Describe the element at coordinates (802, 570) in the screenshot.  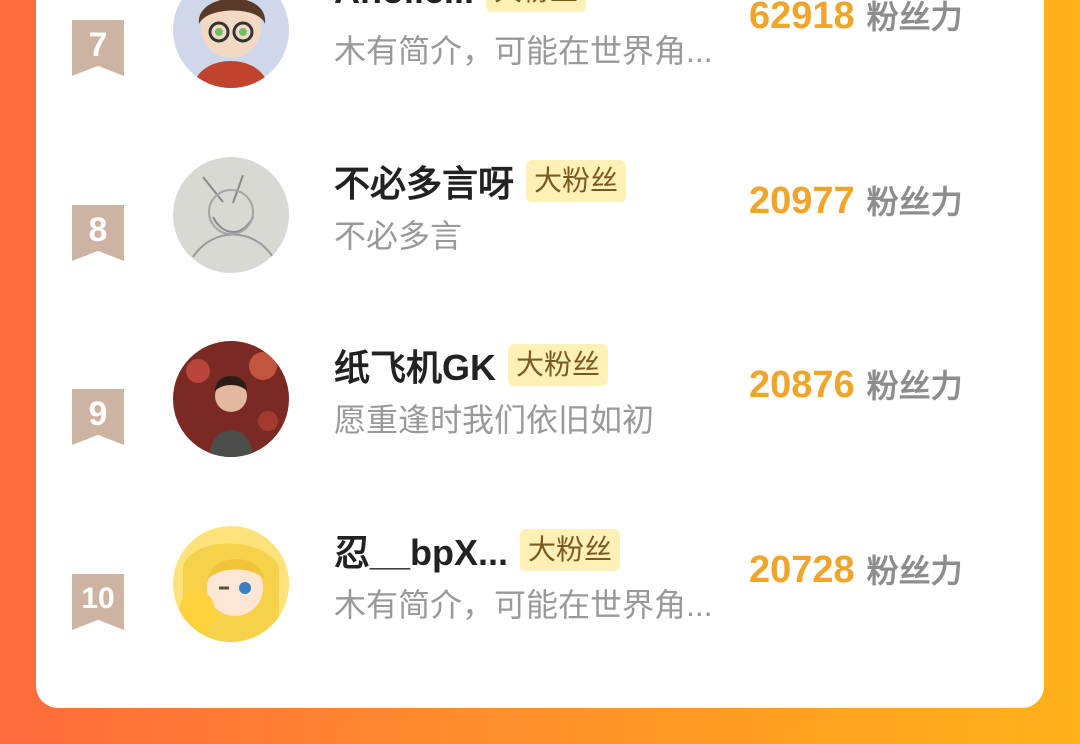
I see `fan-power-score: 20728` at that location.